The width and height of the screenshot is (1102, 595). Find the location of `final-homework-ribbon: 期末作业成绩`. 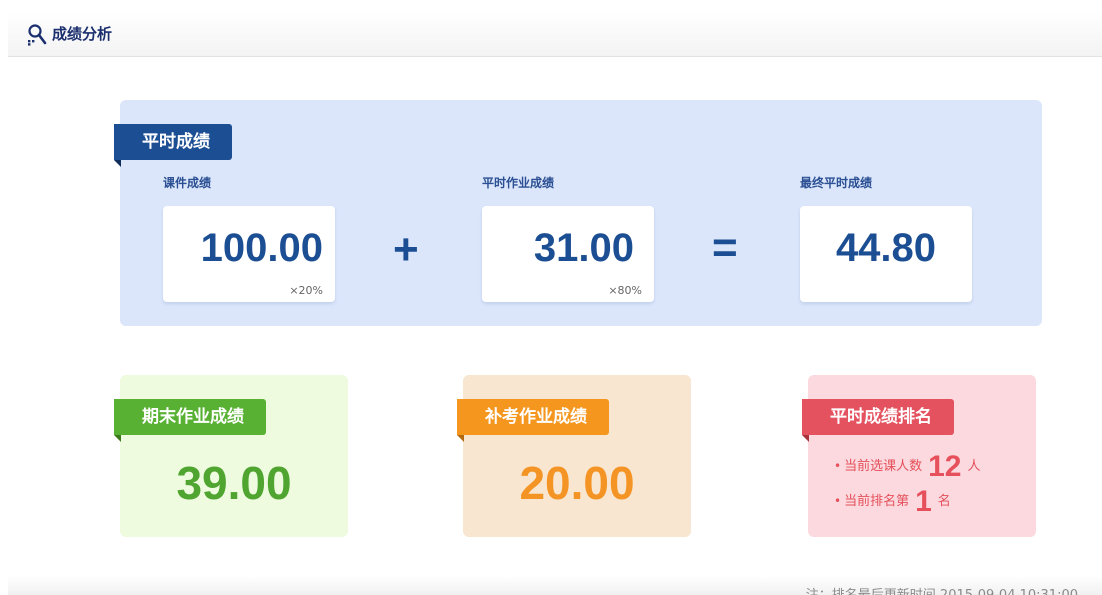

final-homework-ribbon: 期末作业成绩 is located at coordinates (190, 420).